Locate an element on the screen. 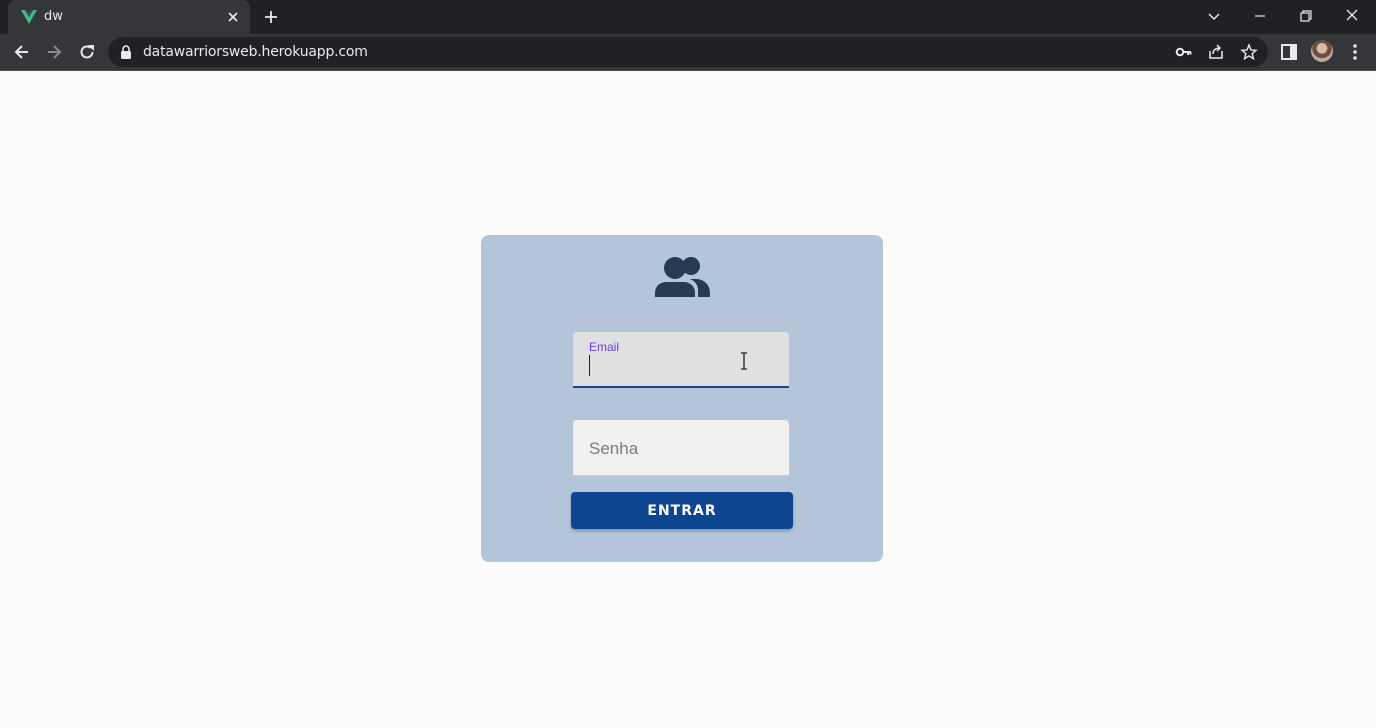 Image resolution: width=1376 pixels, height=728 pixels. side-panel-icon is located at coordinates (1289, 52).